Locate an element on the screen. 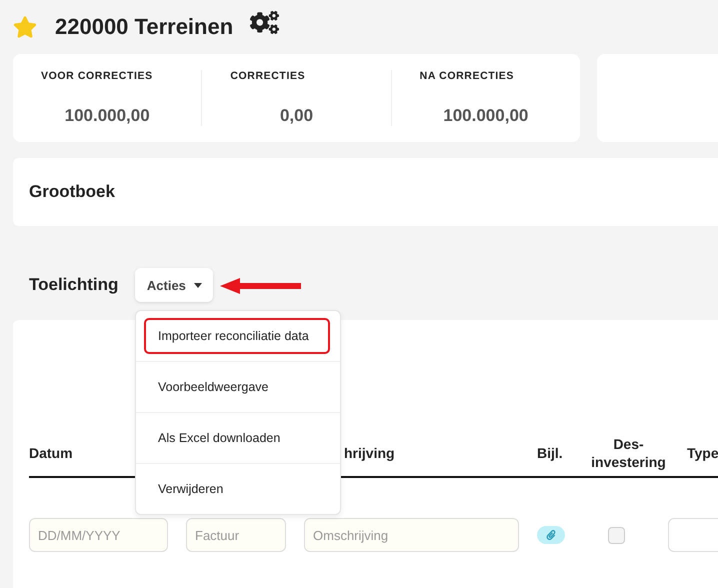 Image resolution: width=718 pixels, height=588 pixels. summary-label: CORRECTIES is located at coordinates (268, 76).